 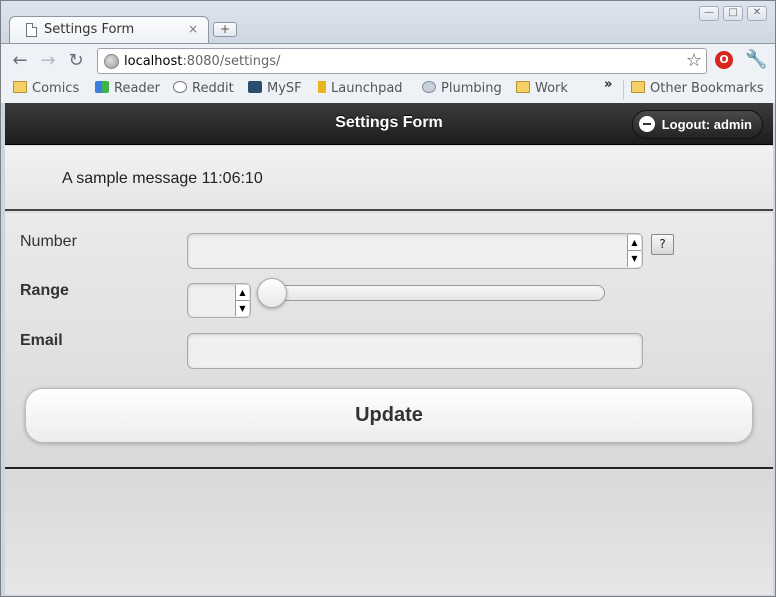 What do you see at coordinates (31, 30) in the screenshot?
I see `page-icon` at bounding box center [31, 30].